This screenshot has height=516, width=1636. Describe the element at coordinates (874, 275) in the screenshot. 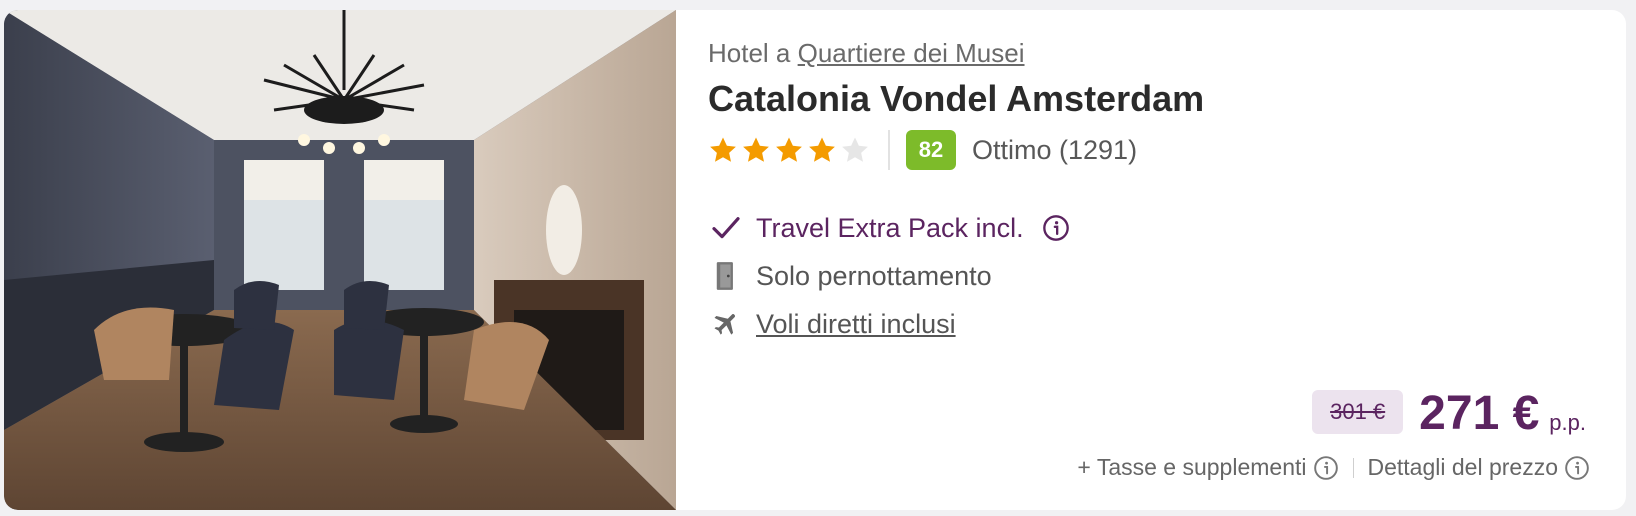

I see `feature-label: Solo pernottamento` at that location.